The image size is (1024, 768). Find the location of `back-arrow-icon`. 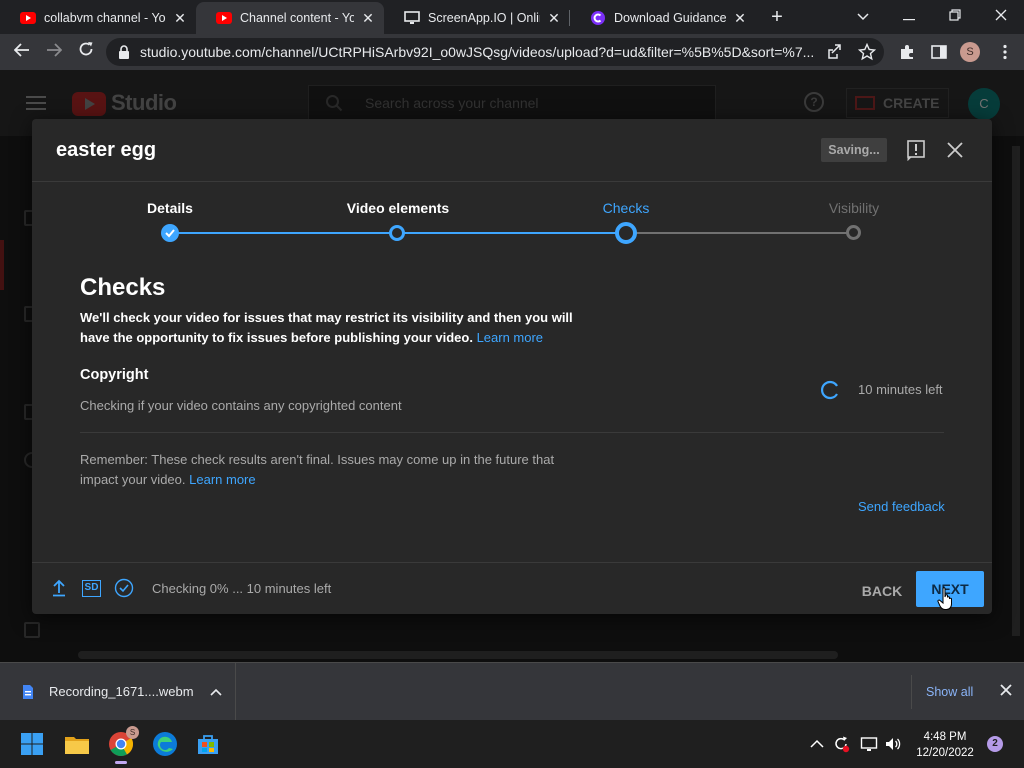

back-arrow-icon is located at coordinates (22, 52).